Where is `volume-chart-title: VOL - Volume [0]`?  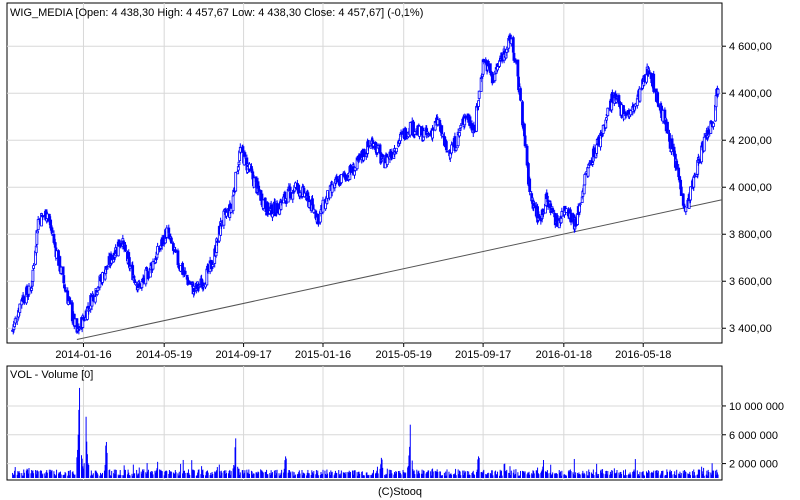
volume-chart-title: VOL - Volume [0] is located at coordinates (51, 375).